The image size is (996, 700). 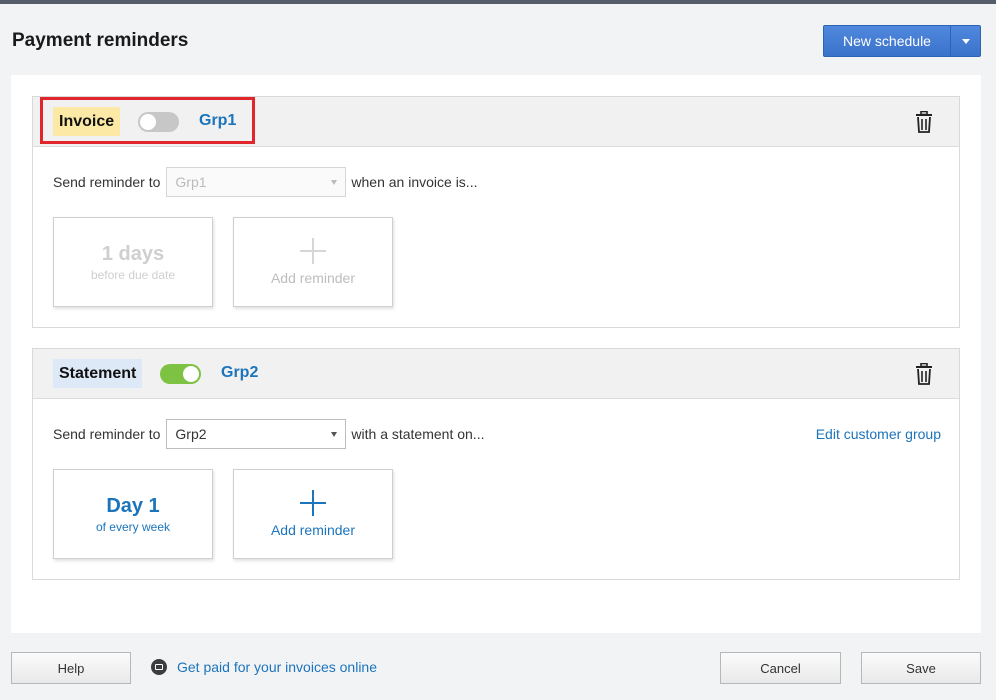 I want to click on window-top-strip, so click(x=498, y=2).